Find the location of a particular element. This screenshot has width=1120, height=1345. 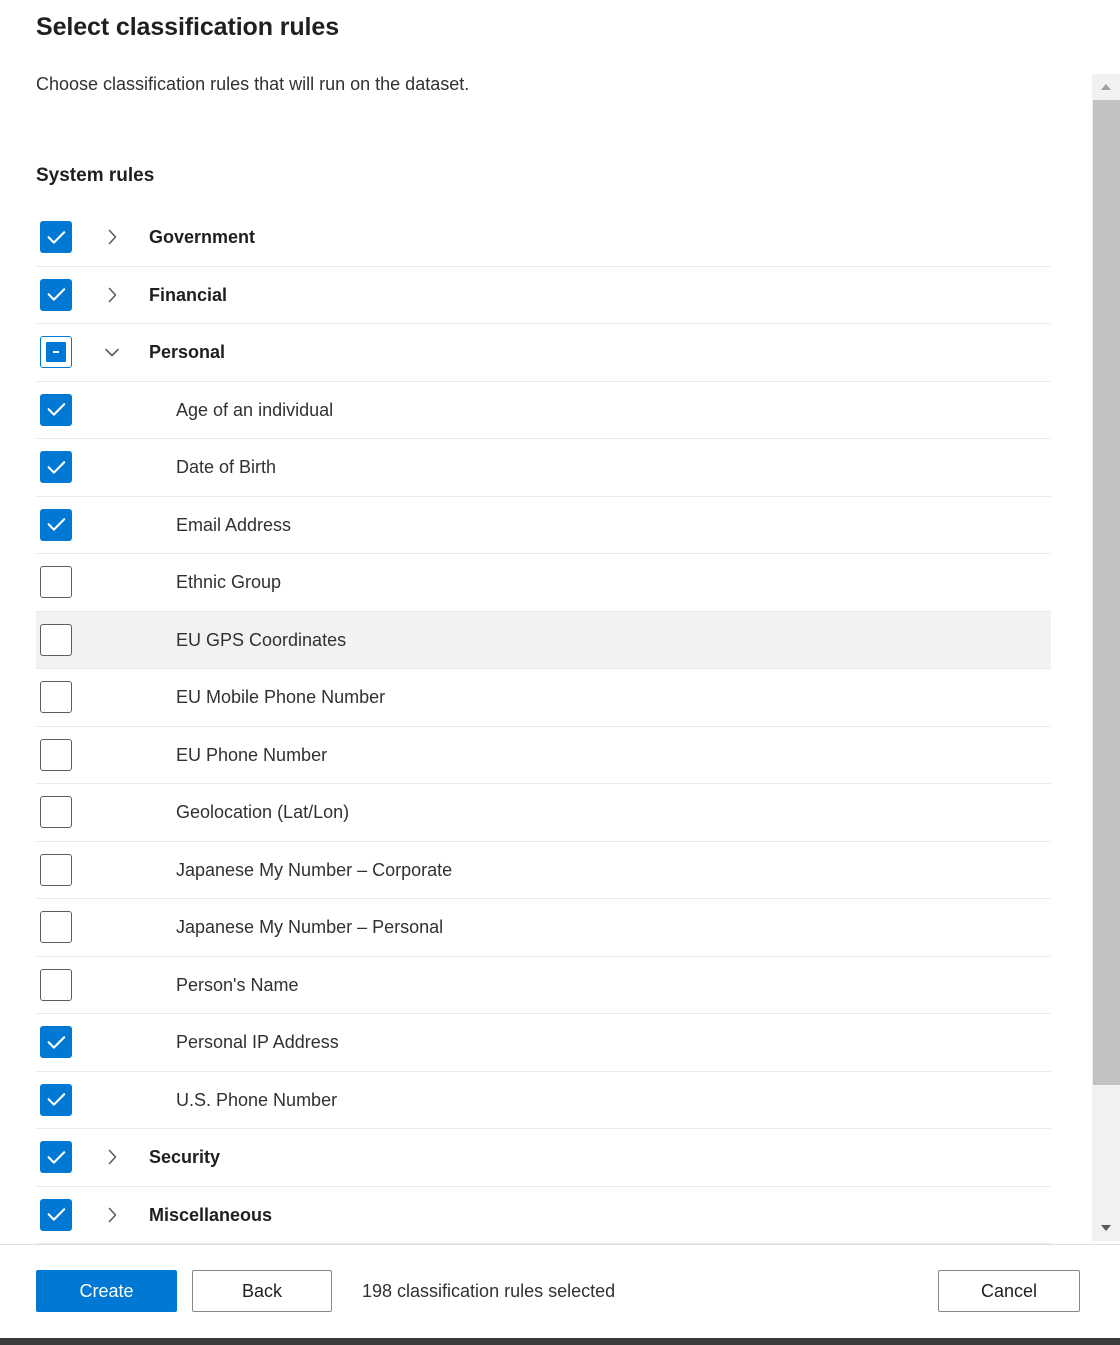

rule-label-cell: EU GPS Coordinates is located at coordinates (600, 640).